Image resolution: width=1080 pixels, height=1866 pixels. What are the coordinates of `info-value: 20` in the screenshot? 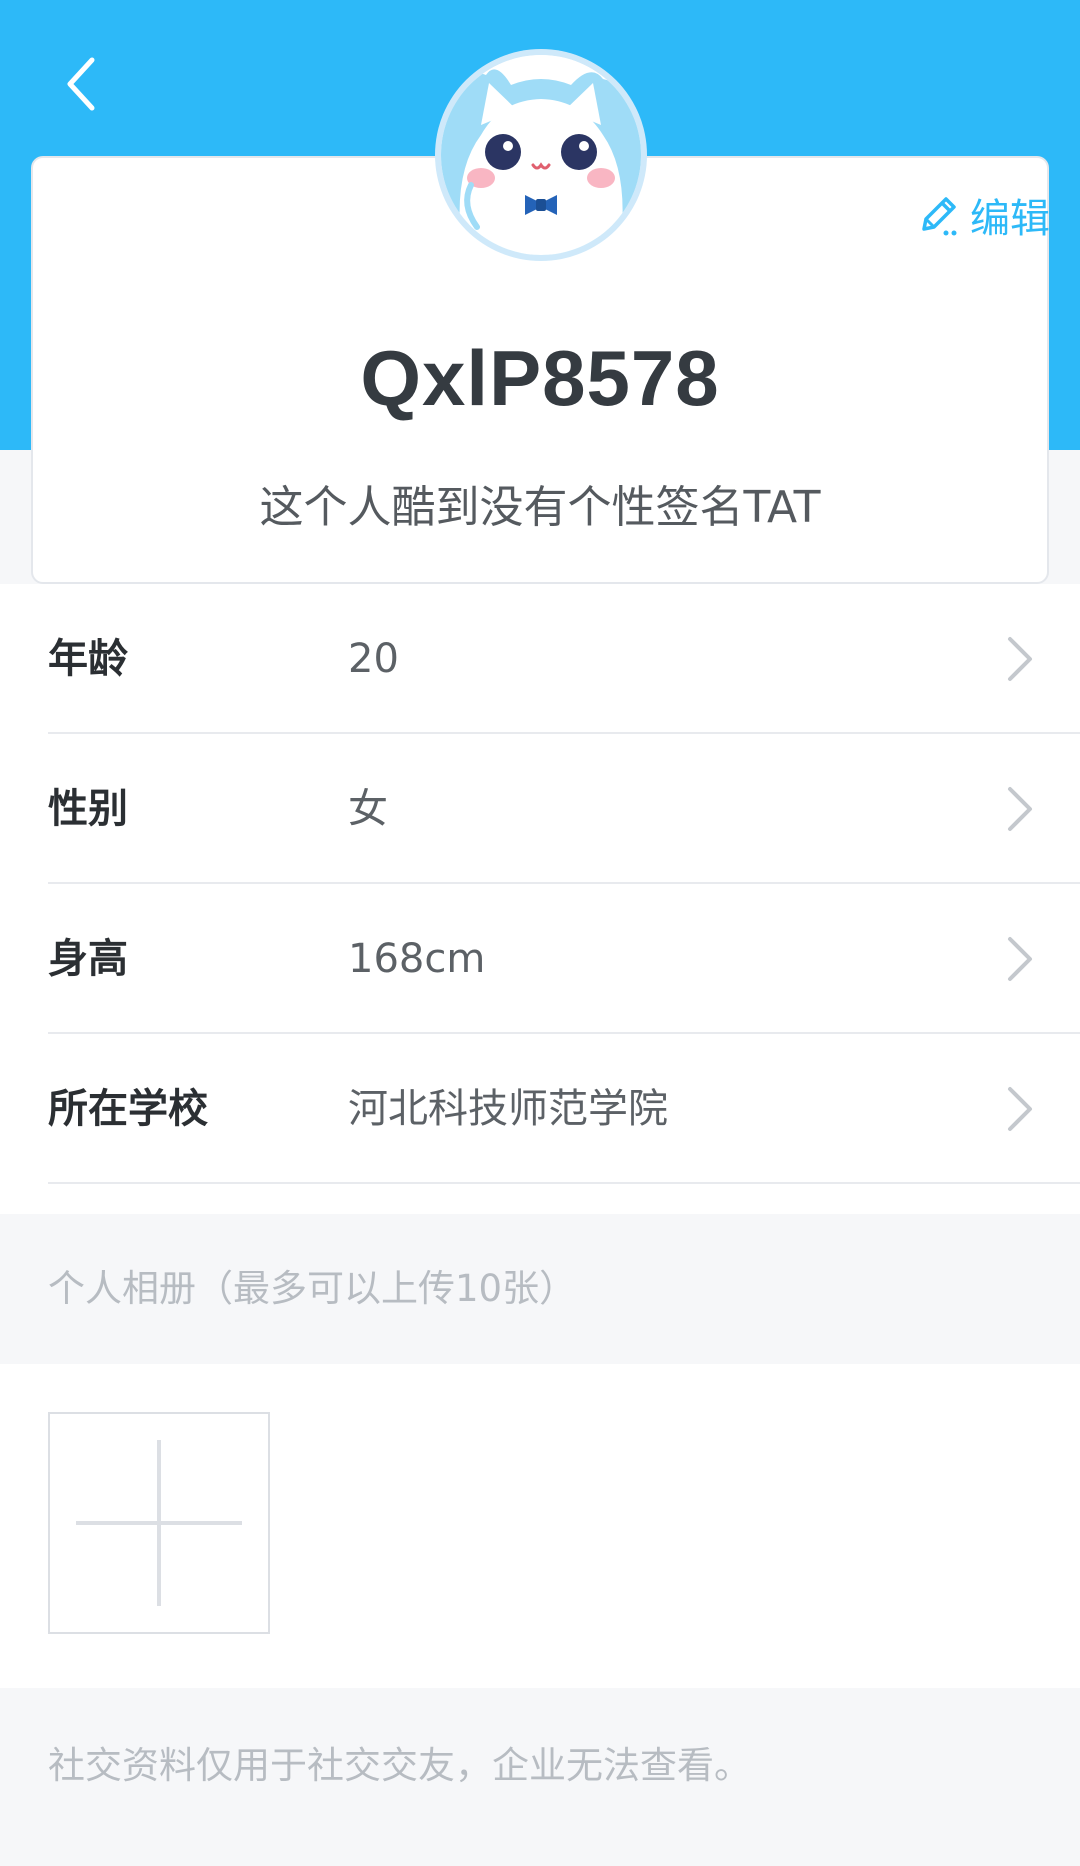 It's located at (373, 659).